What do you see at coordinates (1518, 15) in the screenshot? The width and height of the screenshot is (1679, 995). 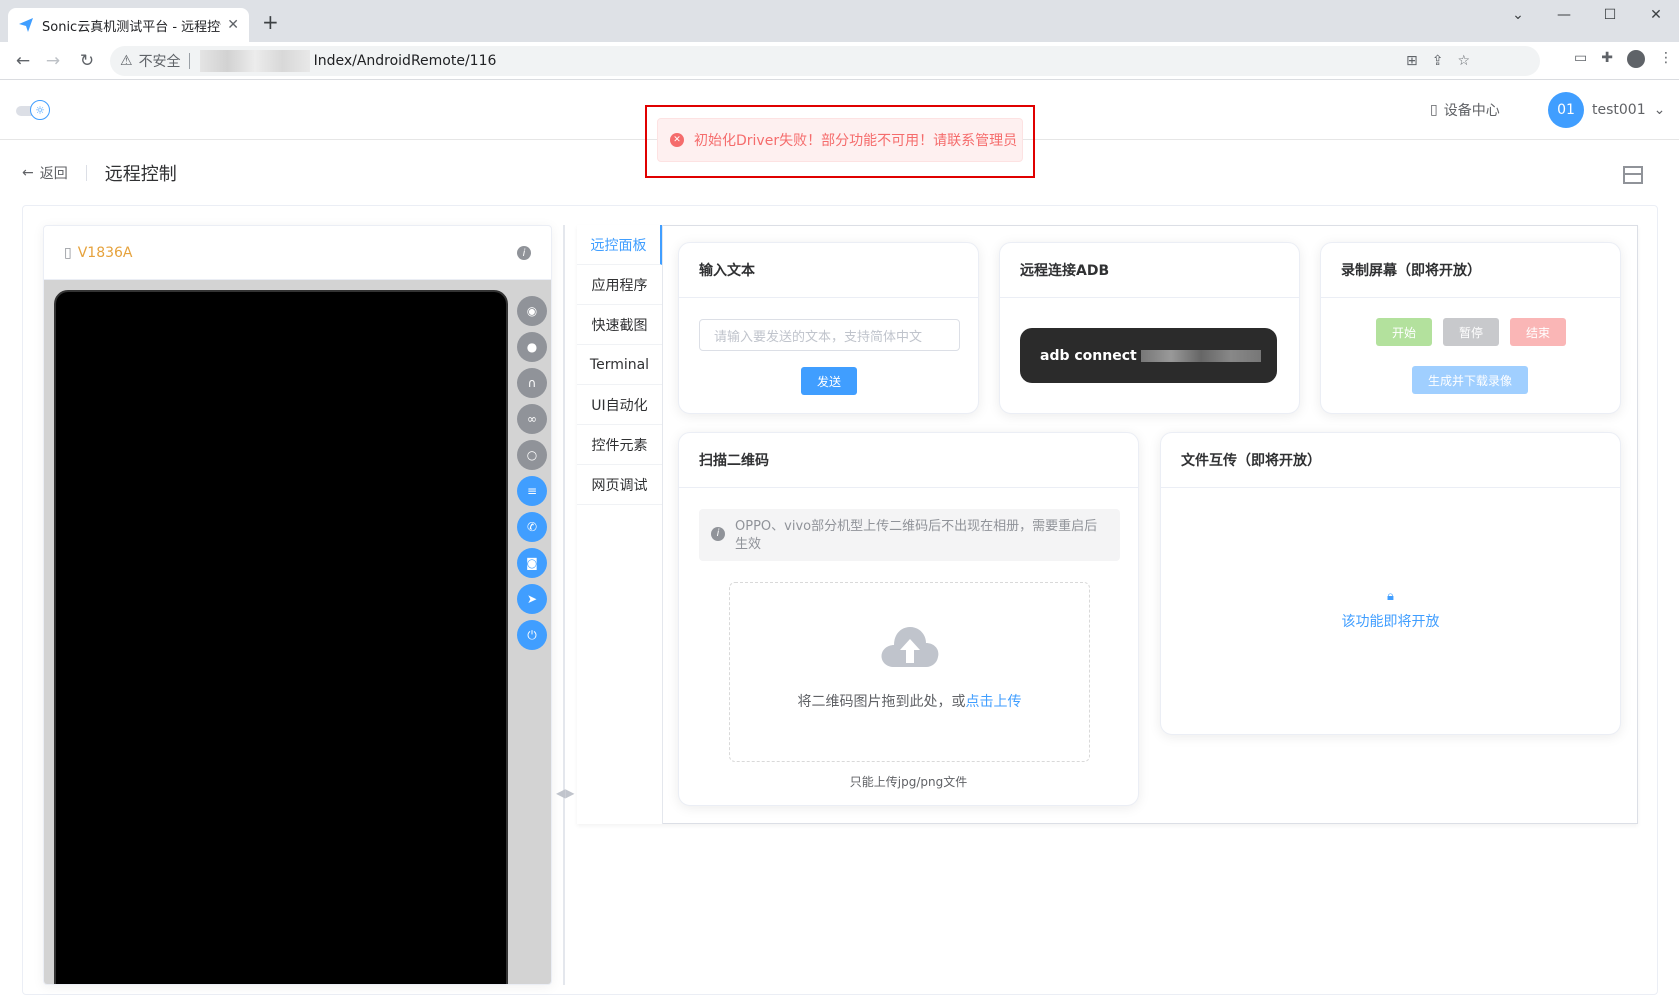 I see `tab-search-icon: ⌄` at bounding box center [1518, 15].